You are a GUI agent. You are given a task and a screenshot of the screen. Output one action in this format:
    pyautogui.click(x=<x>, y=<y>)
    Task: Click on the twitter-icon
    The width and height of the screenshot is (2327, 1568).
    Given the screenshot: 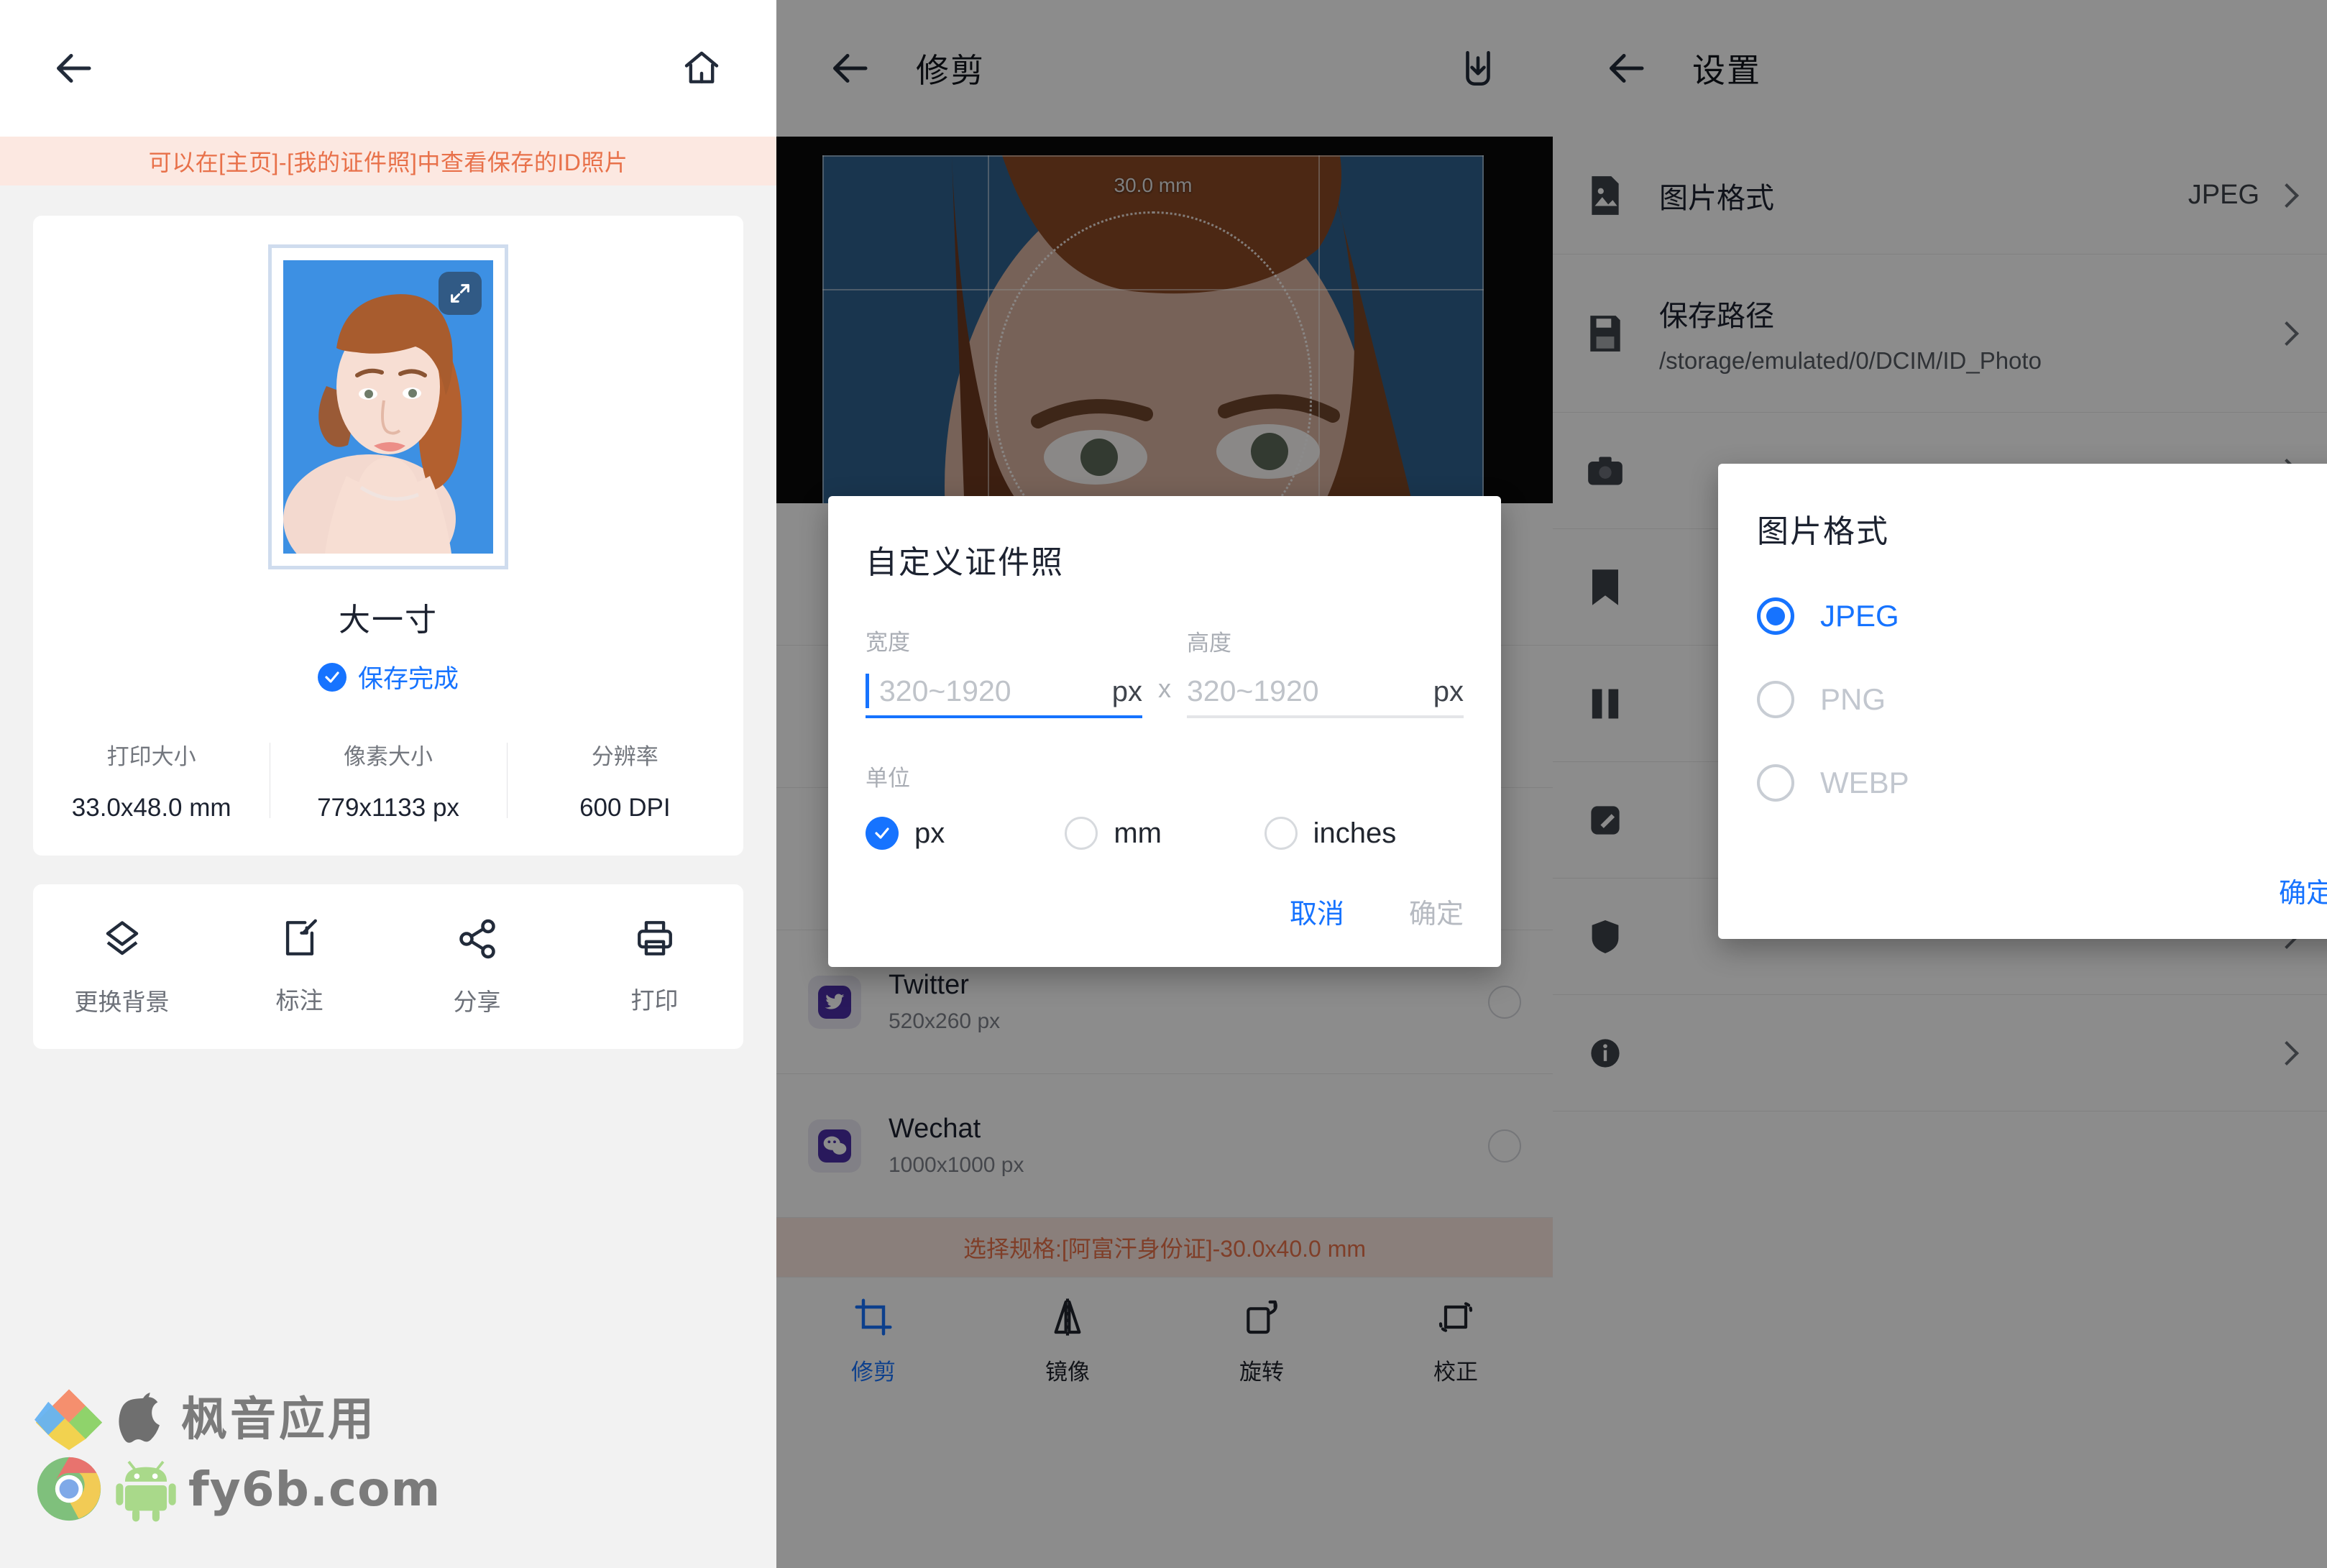 What is the action you would take?
    pyautogui.click(x=834, y=1002)
    